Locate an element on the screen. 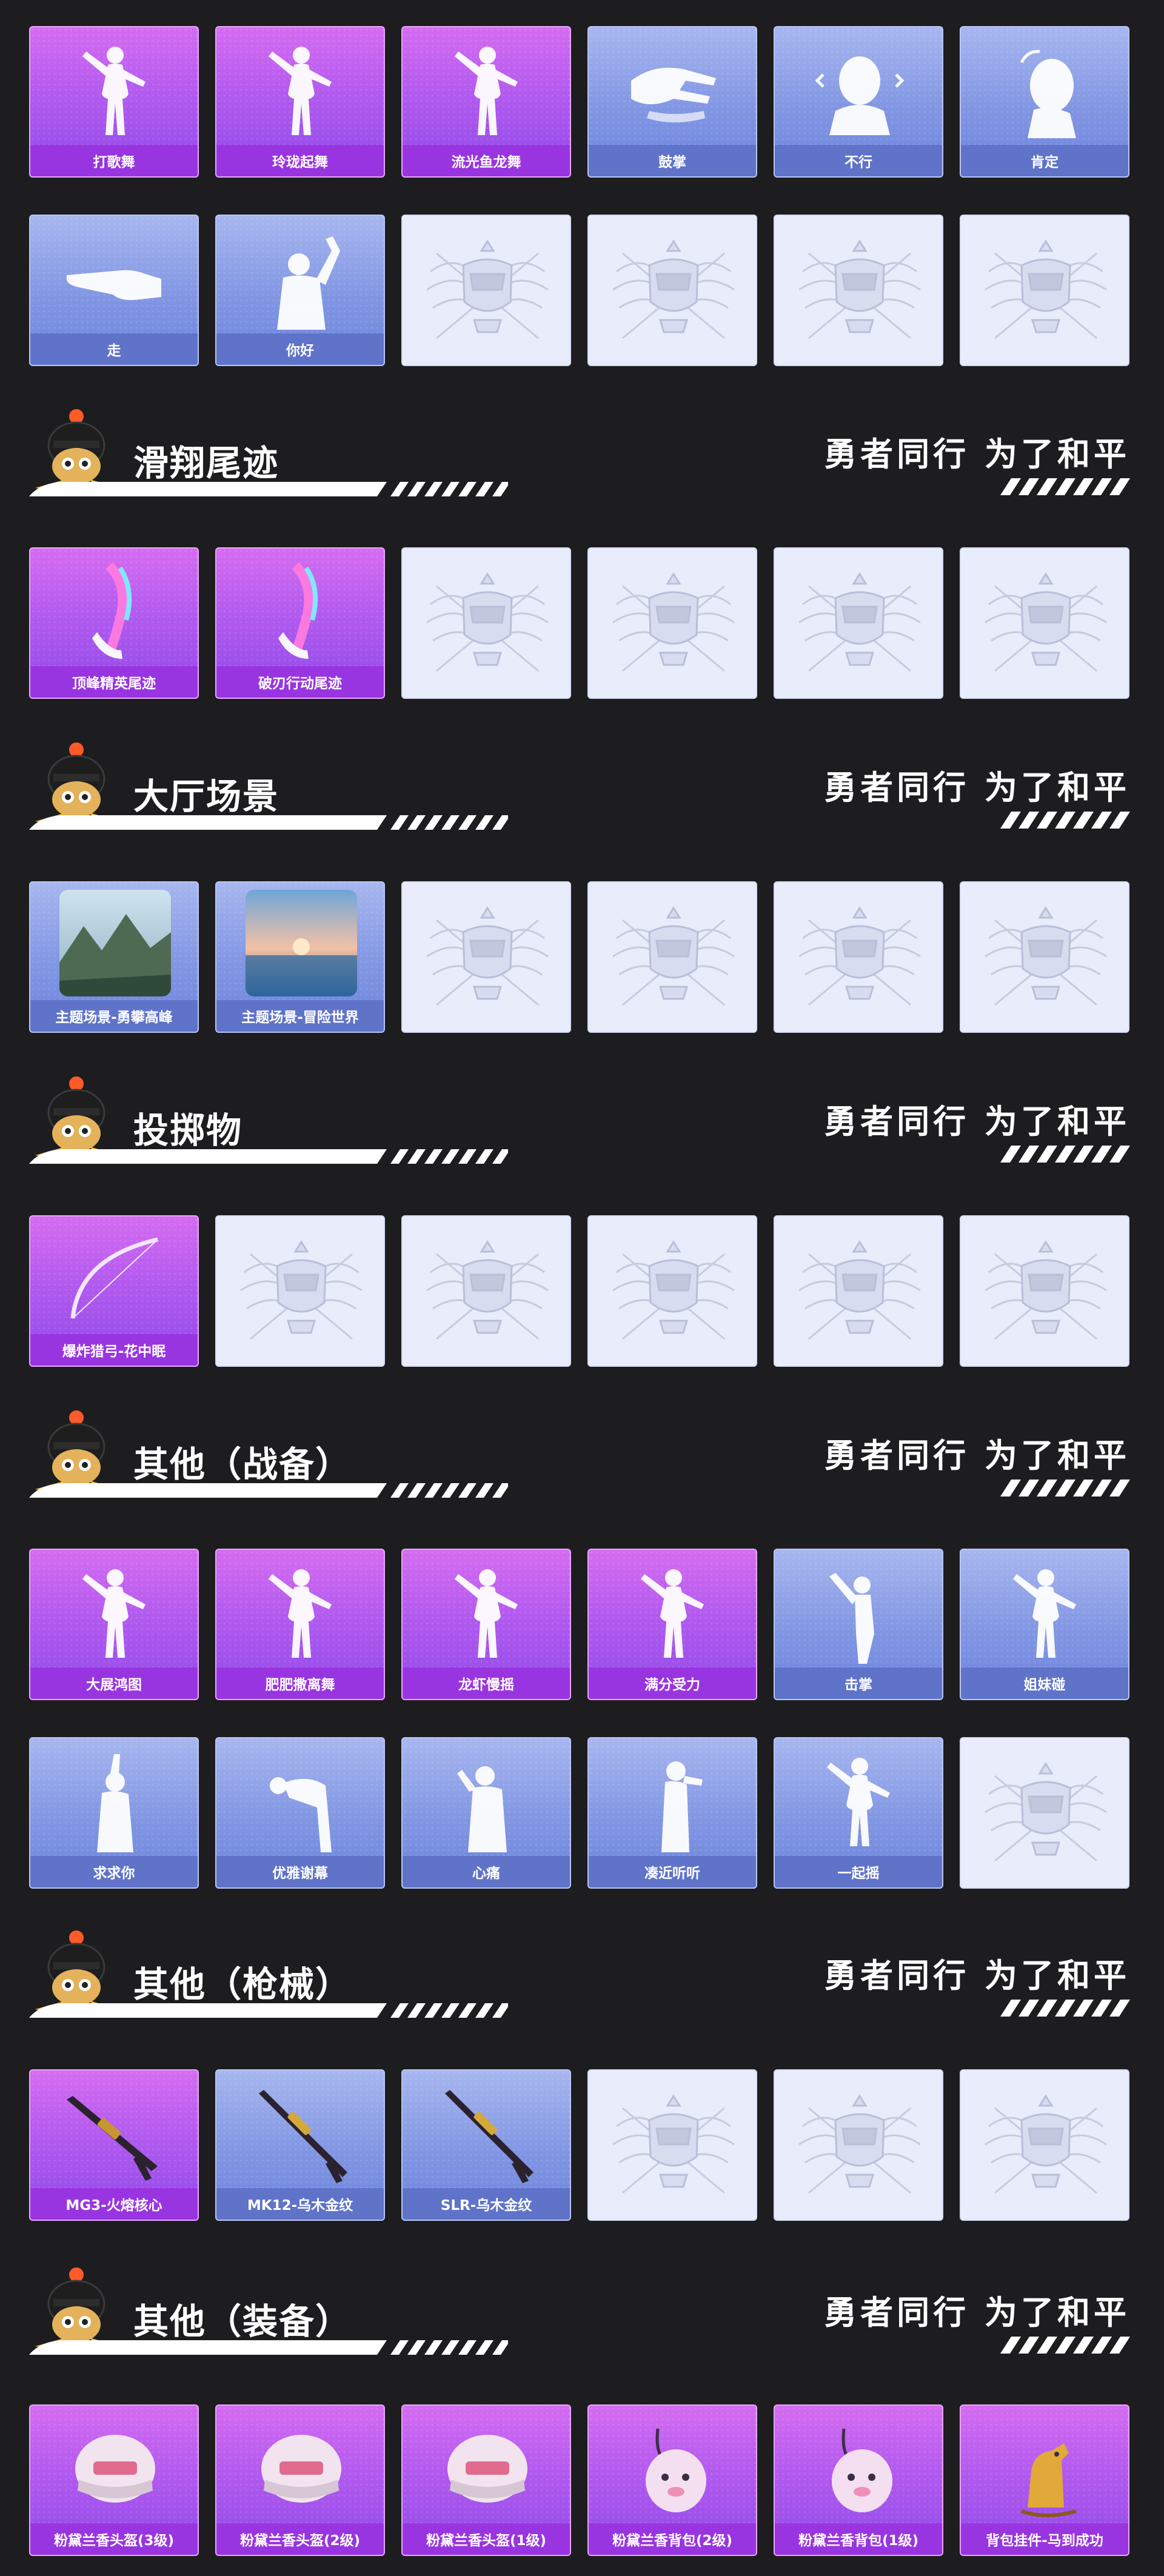 Image resolution: width=1164 pixels, height=2576 pixels. reward-card: 求求你 is located at coordinates (114, 1813).